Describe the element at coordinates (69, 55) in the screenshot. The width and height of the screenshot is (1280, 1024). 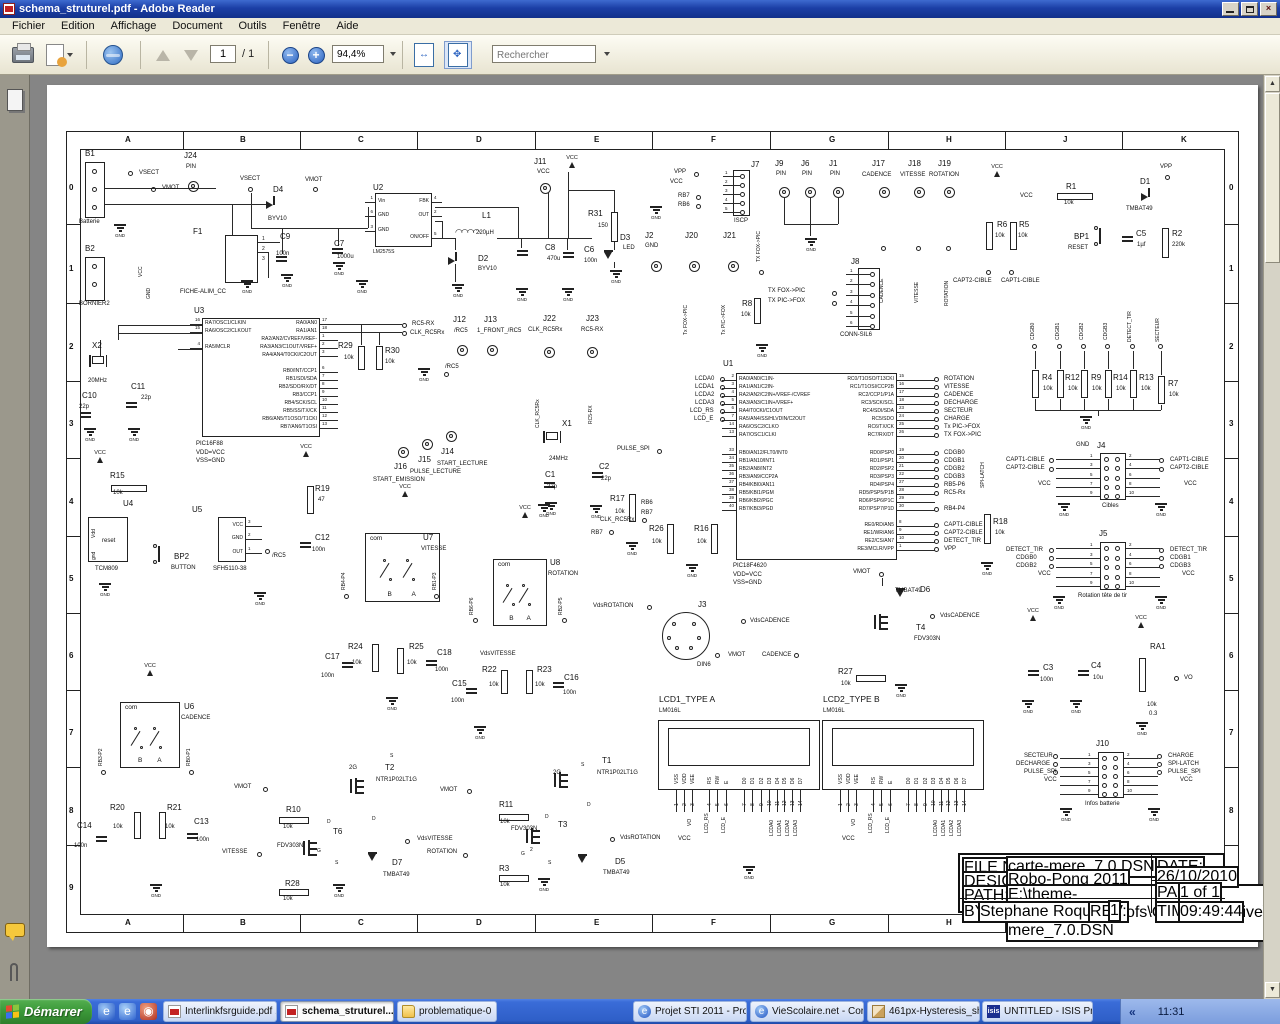
I see `dropdown-caret-icon` at that location.